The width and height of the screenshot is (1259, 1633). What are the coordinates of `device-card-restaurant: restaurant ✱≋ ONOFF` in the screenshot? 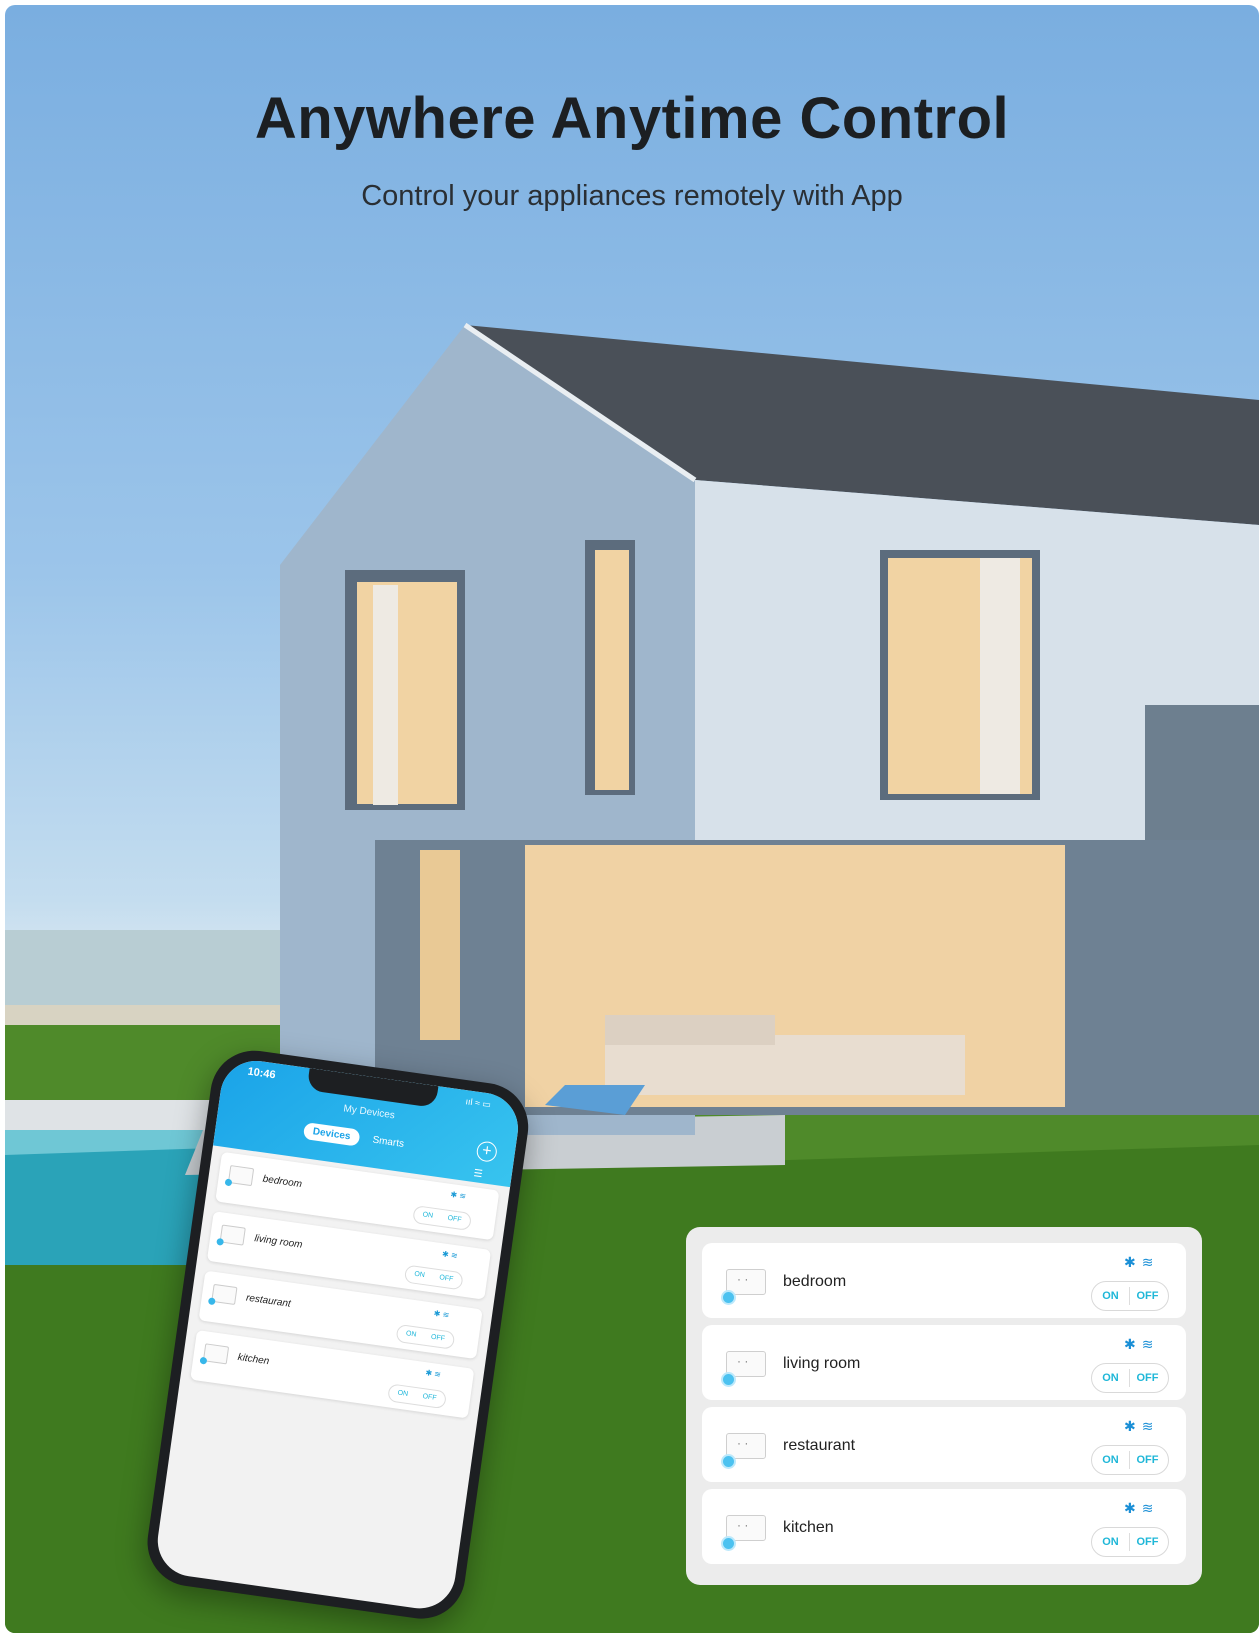 It's located at (944, 1444).